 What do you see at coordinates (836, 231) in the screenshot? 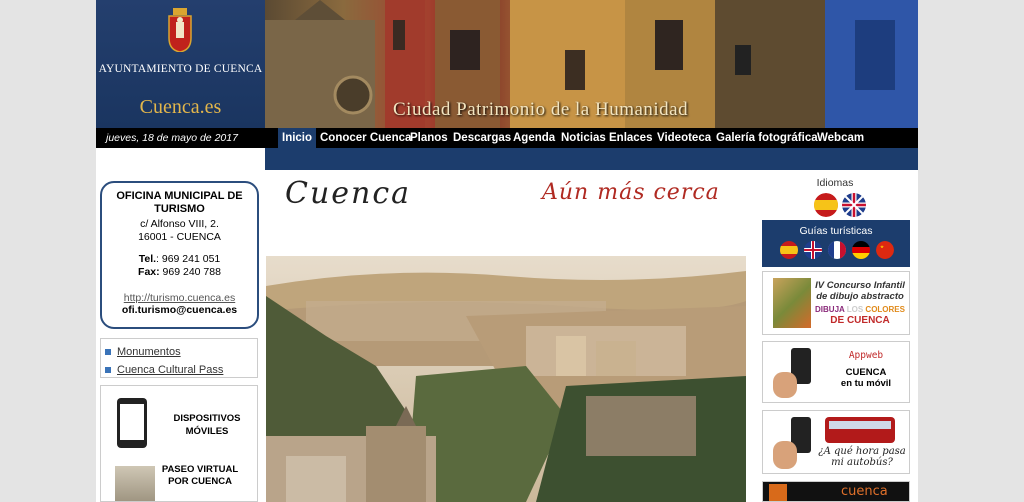
I see `guides-title: Guías turísticas` at bounding box center [836, 231].